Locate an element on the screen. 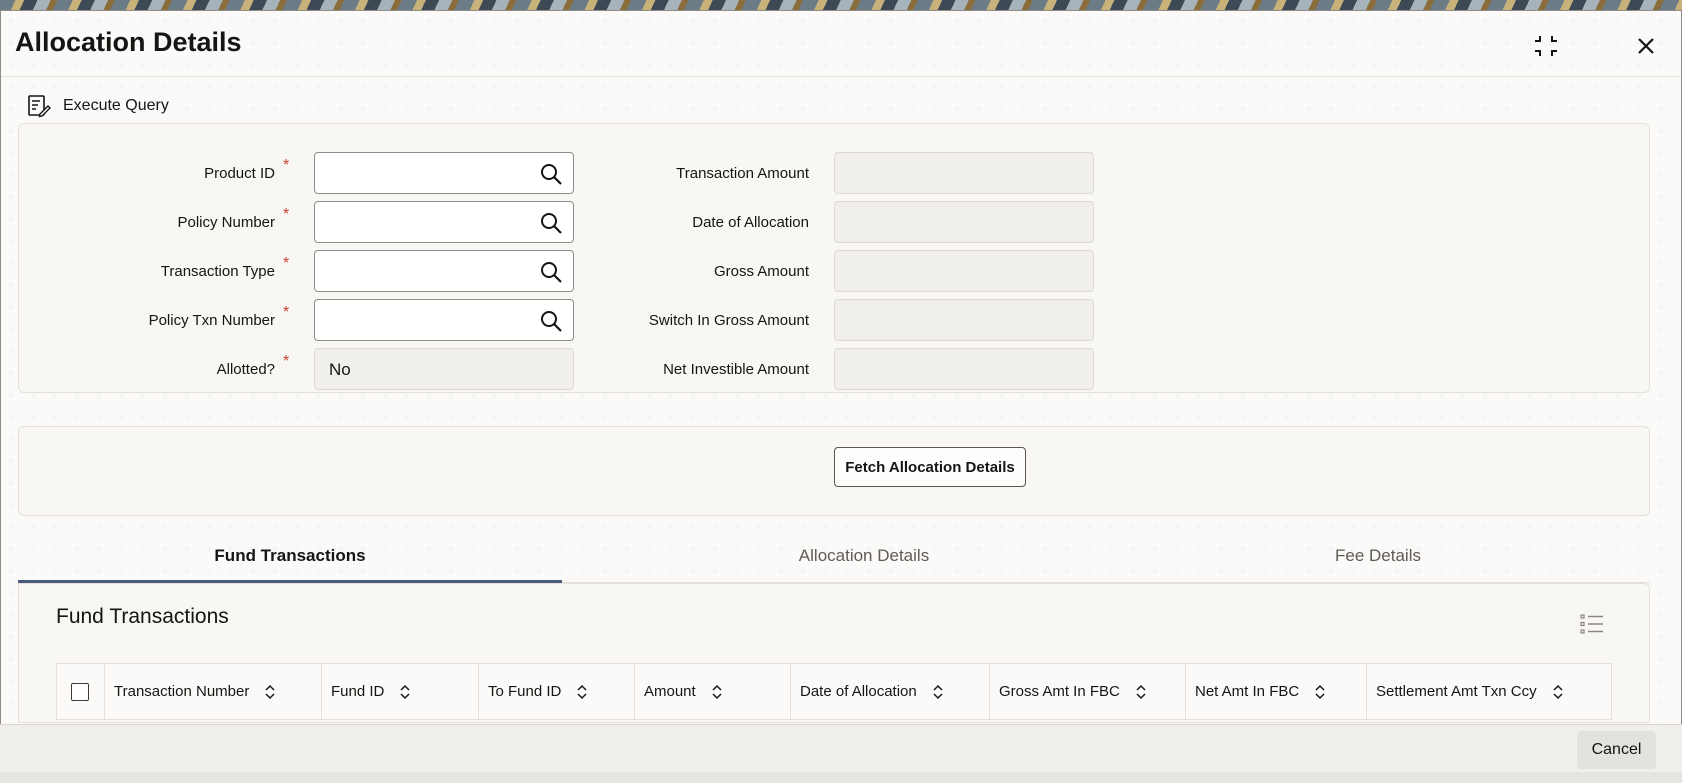  execute-query-label: Execute Query is located at coordinates (116, 105).